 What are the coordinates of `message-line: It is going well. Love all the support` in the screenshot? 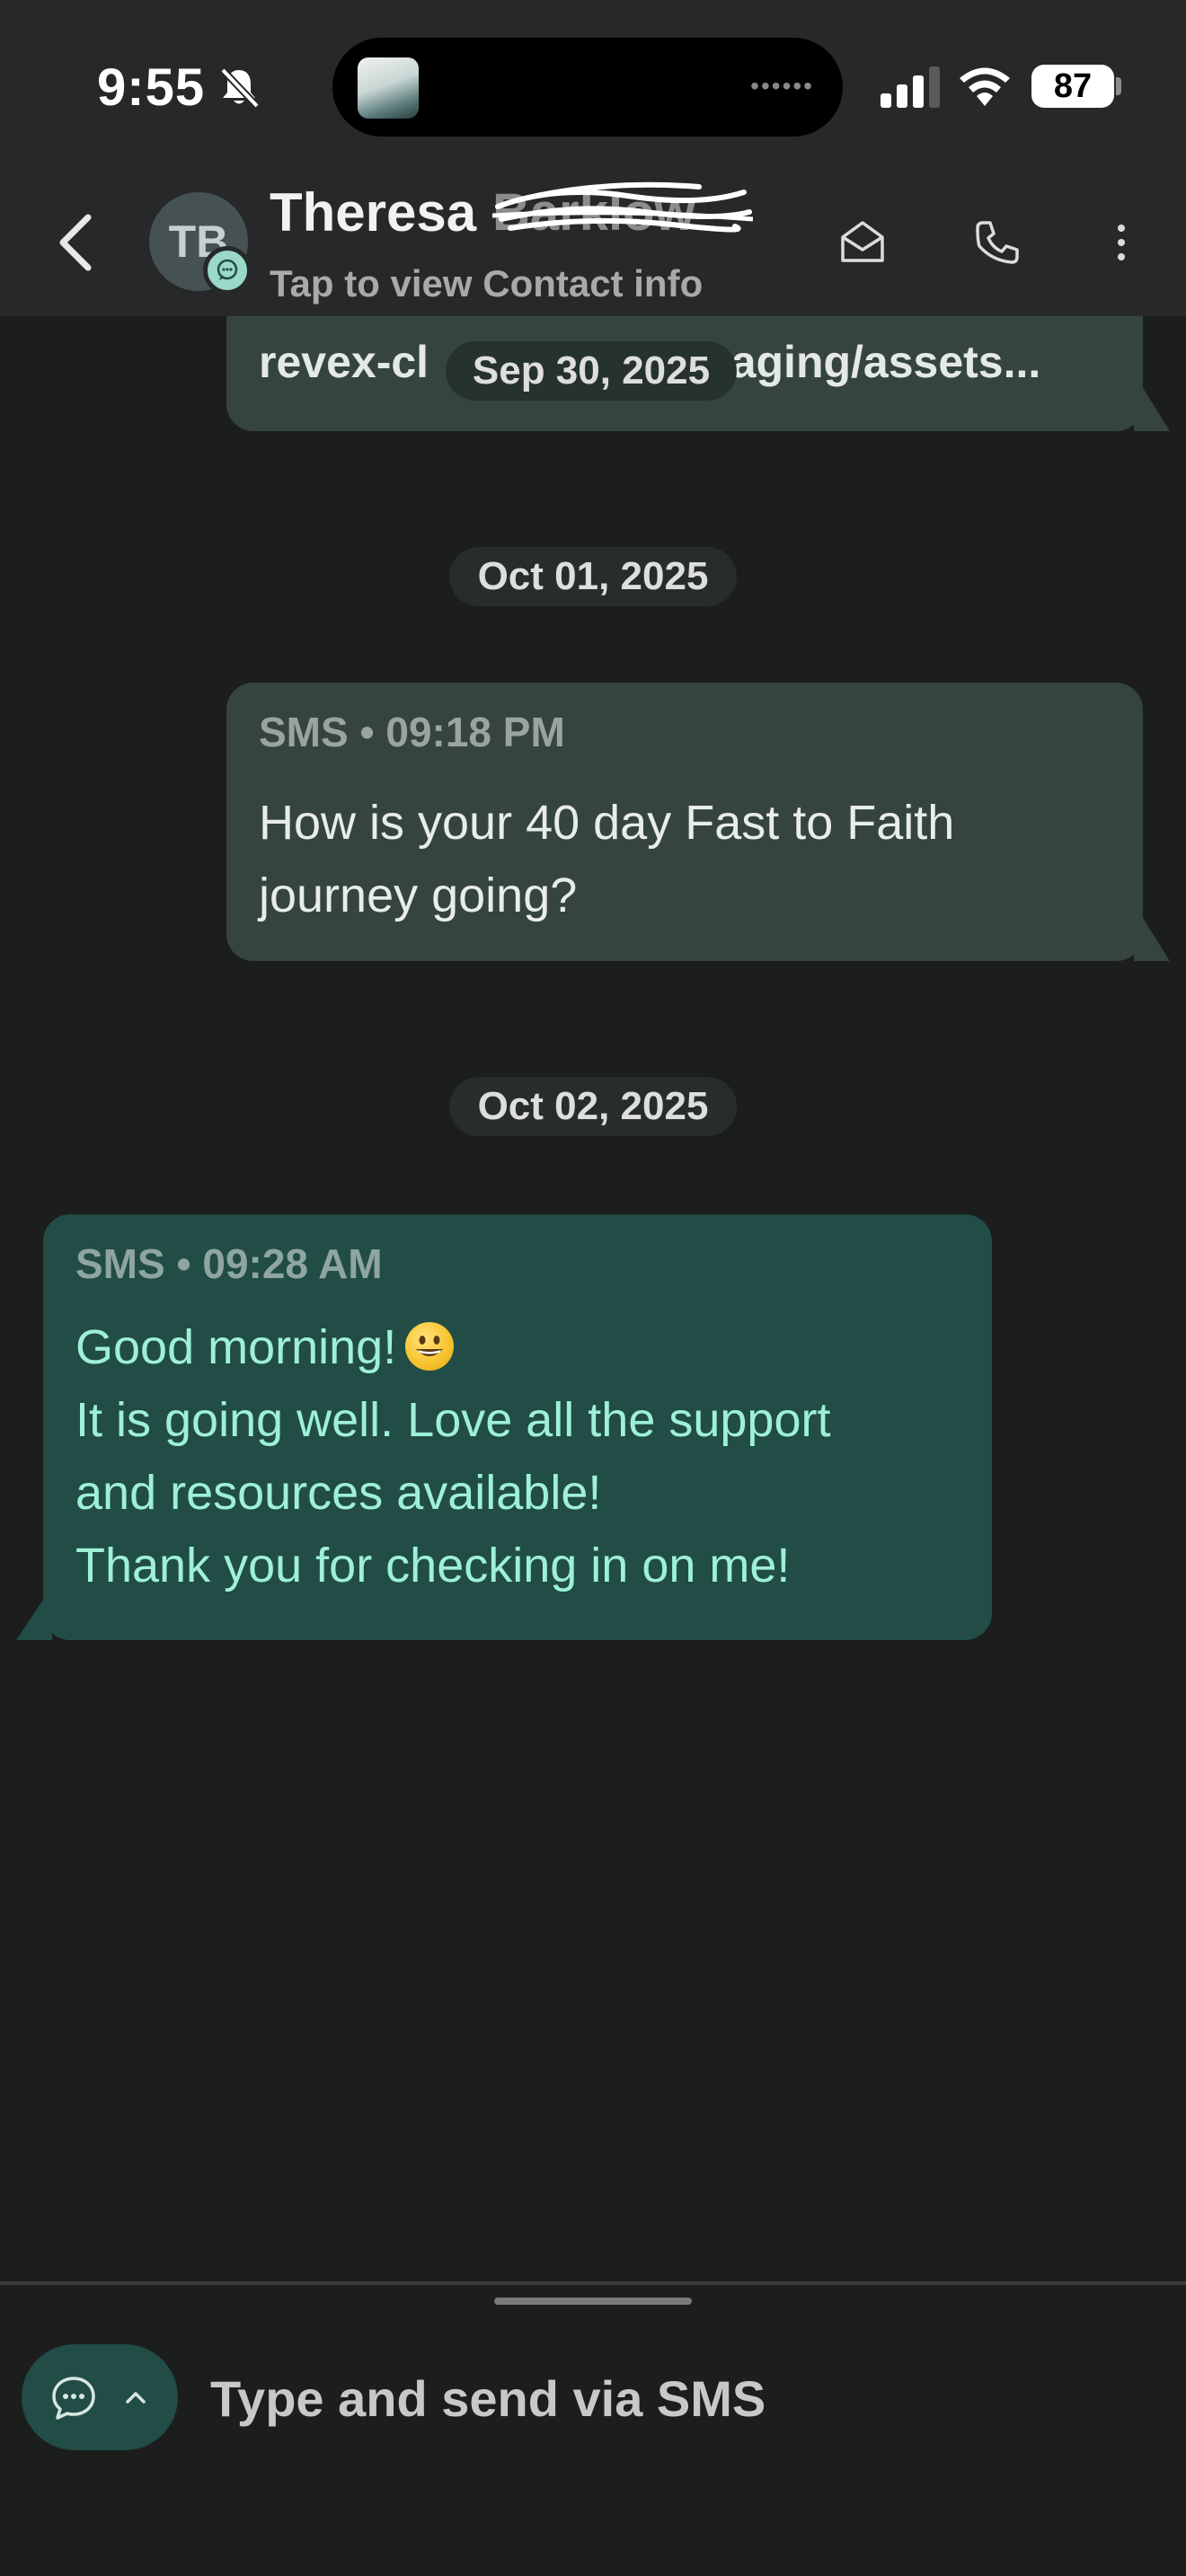 It's located at (453, 1420).